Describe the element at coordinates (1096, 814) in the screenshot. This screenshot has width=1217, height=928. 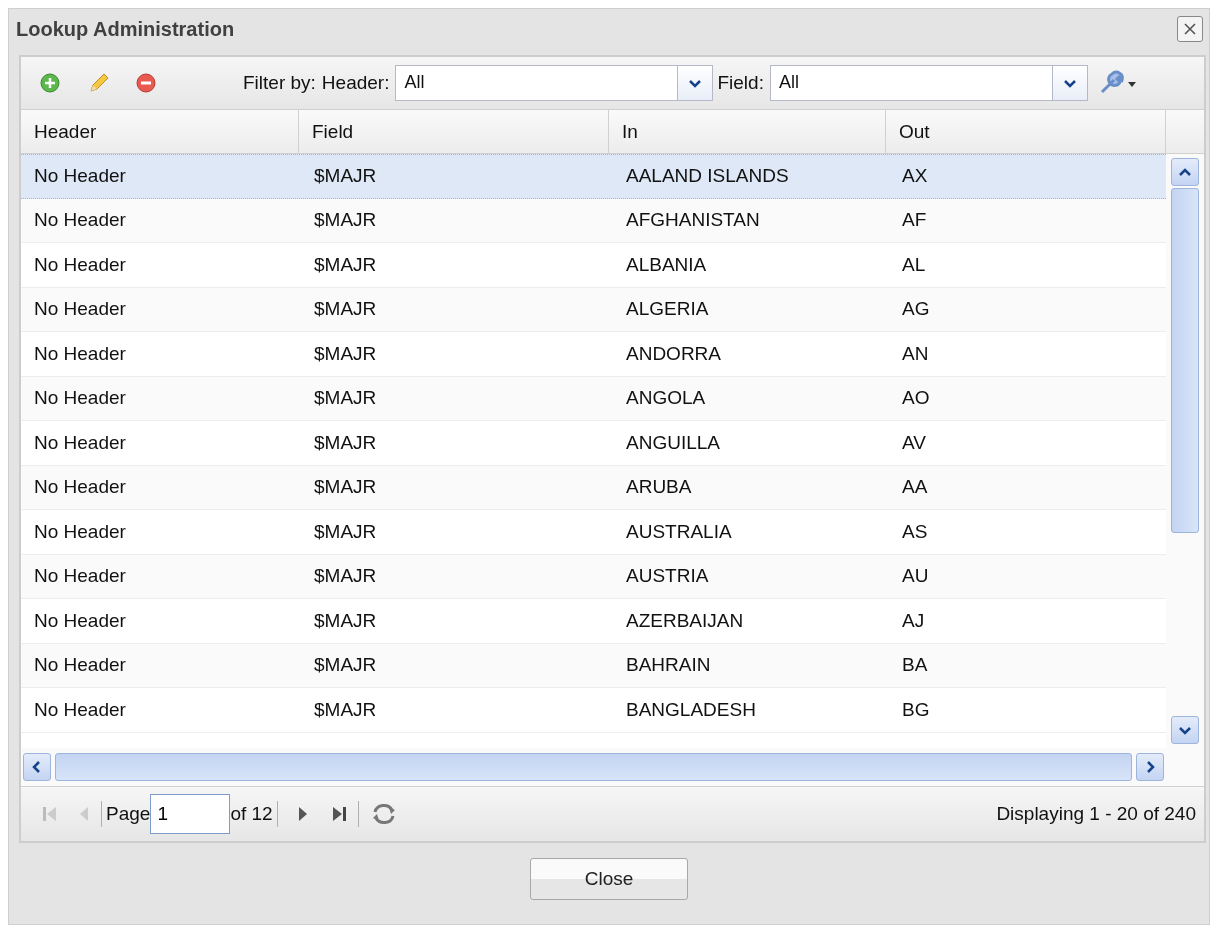
I see `display-count-text: Displaying 1 - 20 of 240` at that location.